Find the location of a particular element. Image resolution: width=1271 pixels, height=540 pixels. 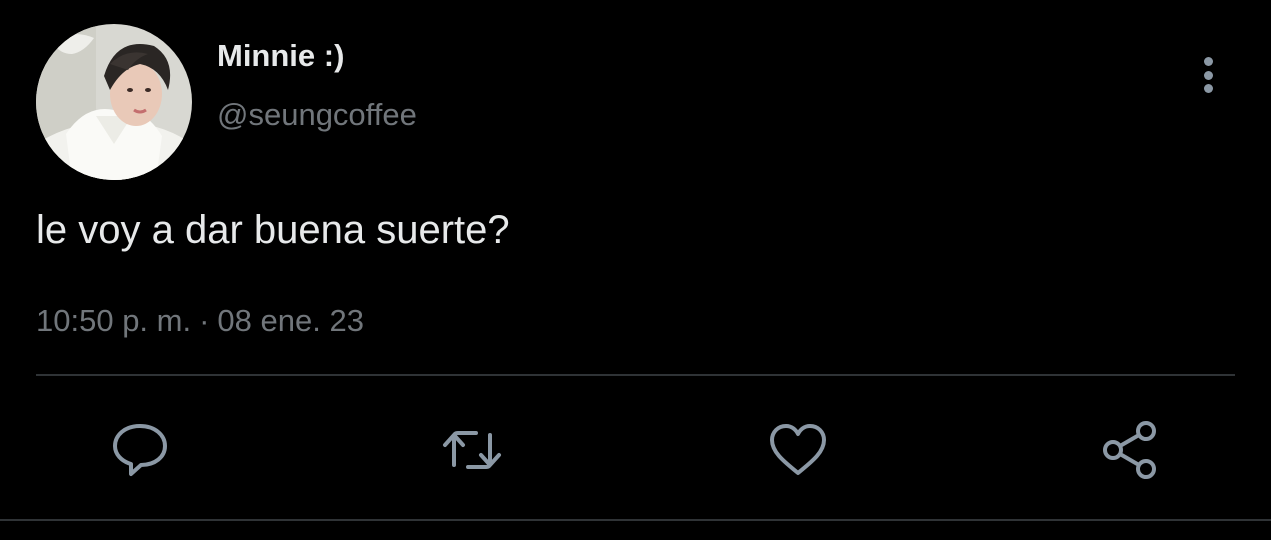

avatar-photo is located at coordinates (114, 102).